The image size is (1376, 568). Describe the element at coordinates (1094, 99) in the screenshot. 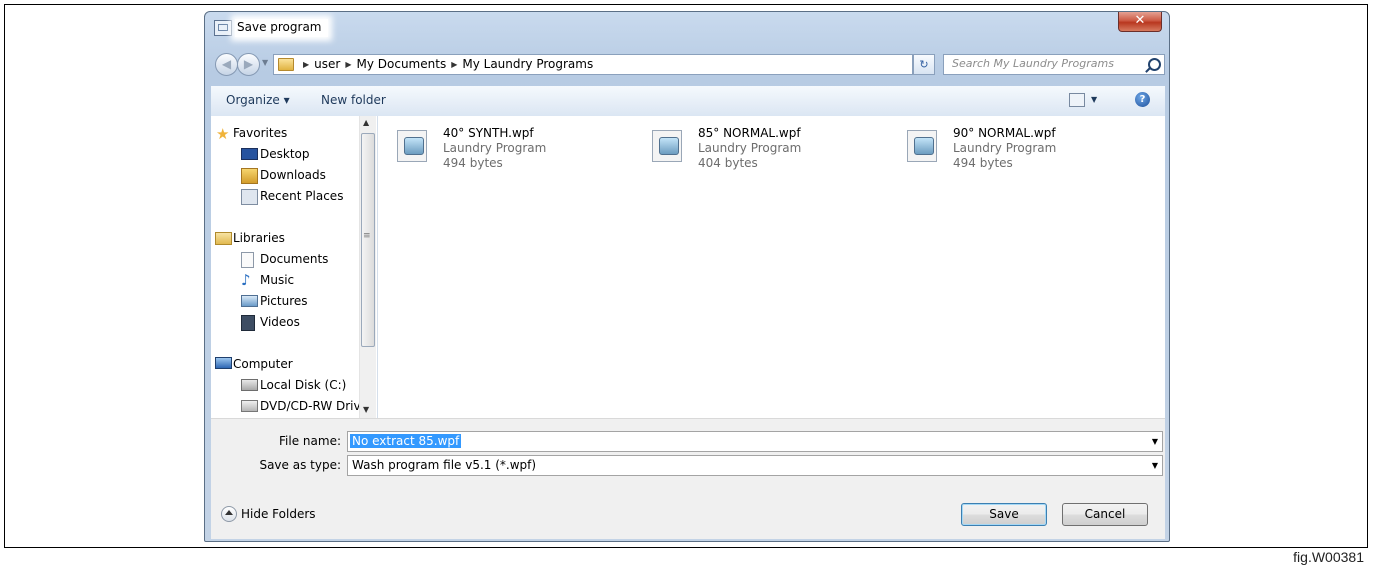

I see `view-options-dropdown: ▼` at that location.